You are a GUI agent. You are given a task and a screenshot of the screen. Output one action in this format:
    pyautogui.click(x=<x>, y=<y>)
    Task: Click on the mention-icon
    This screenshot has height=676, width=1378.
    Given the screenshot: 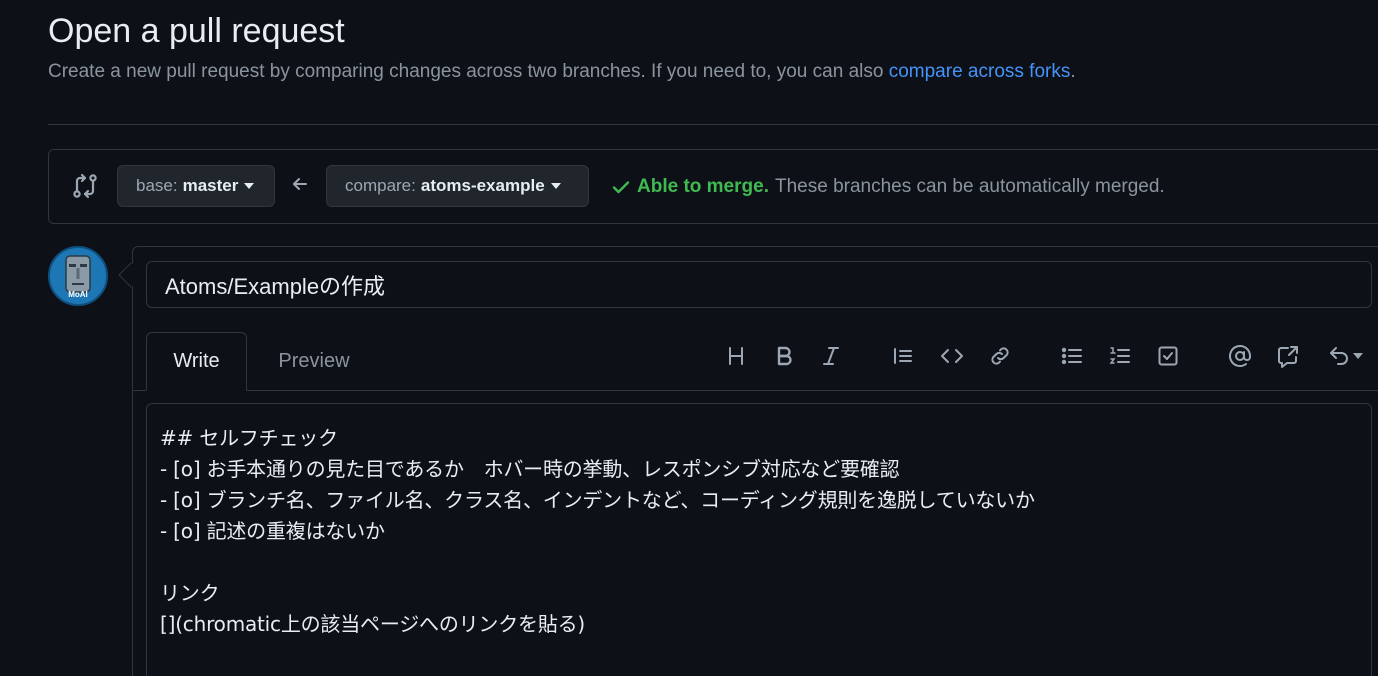 What is the action you would take?
    pyautogui.click(x=1240, y=356)
    